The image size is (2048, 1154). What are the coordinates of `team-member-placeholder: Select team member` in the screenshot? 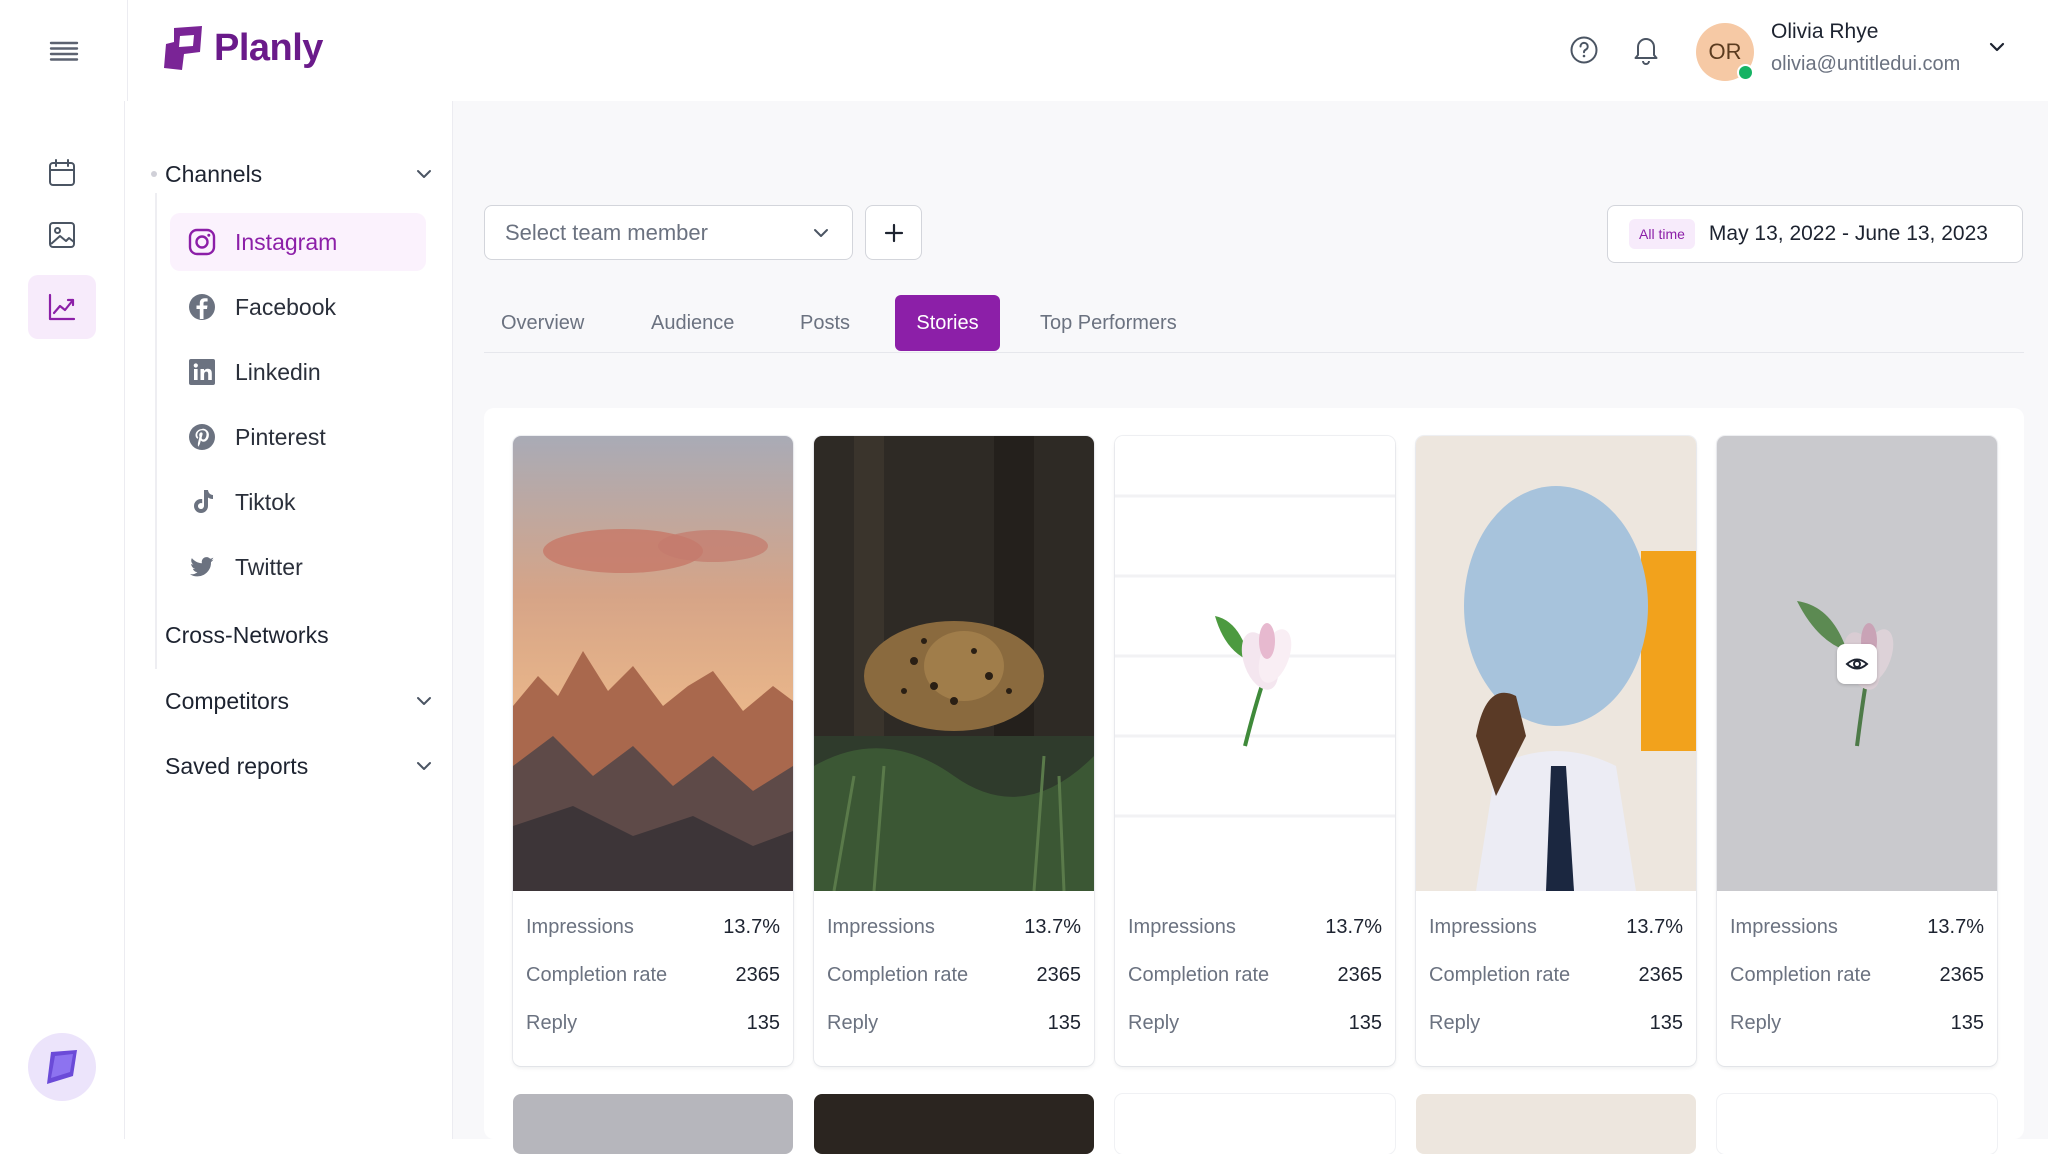 It's located at (606, 232).